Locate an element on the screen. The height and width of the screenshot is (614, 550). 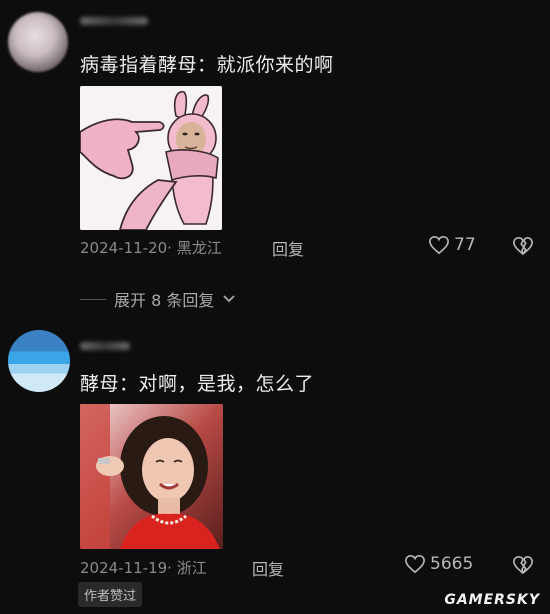
comment-image-woman-photo is located at coordinates (151, 476).